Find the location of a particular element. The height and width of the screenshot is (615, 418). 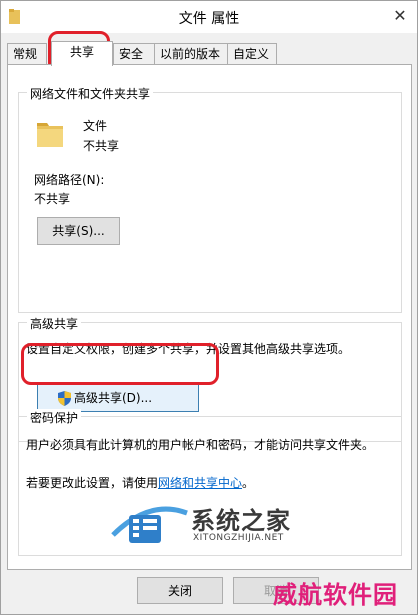

advanced-sharing-description: 设置自定义权限，创建多个共享，并设置其他高级共享选项。 is located at coordinates (188, 349).